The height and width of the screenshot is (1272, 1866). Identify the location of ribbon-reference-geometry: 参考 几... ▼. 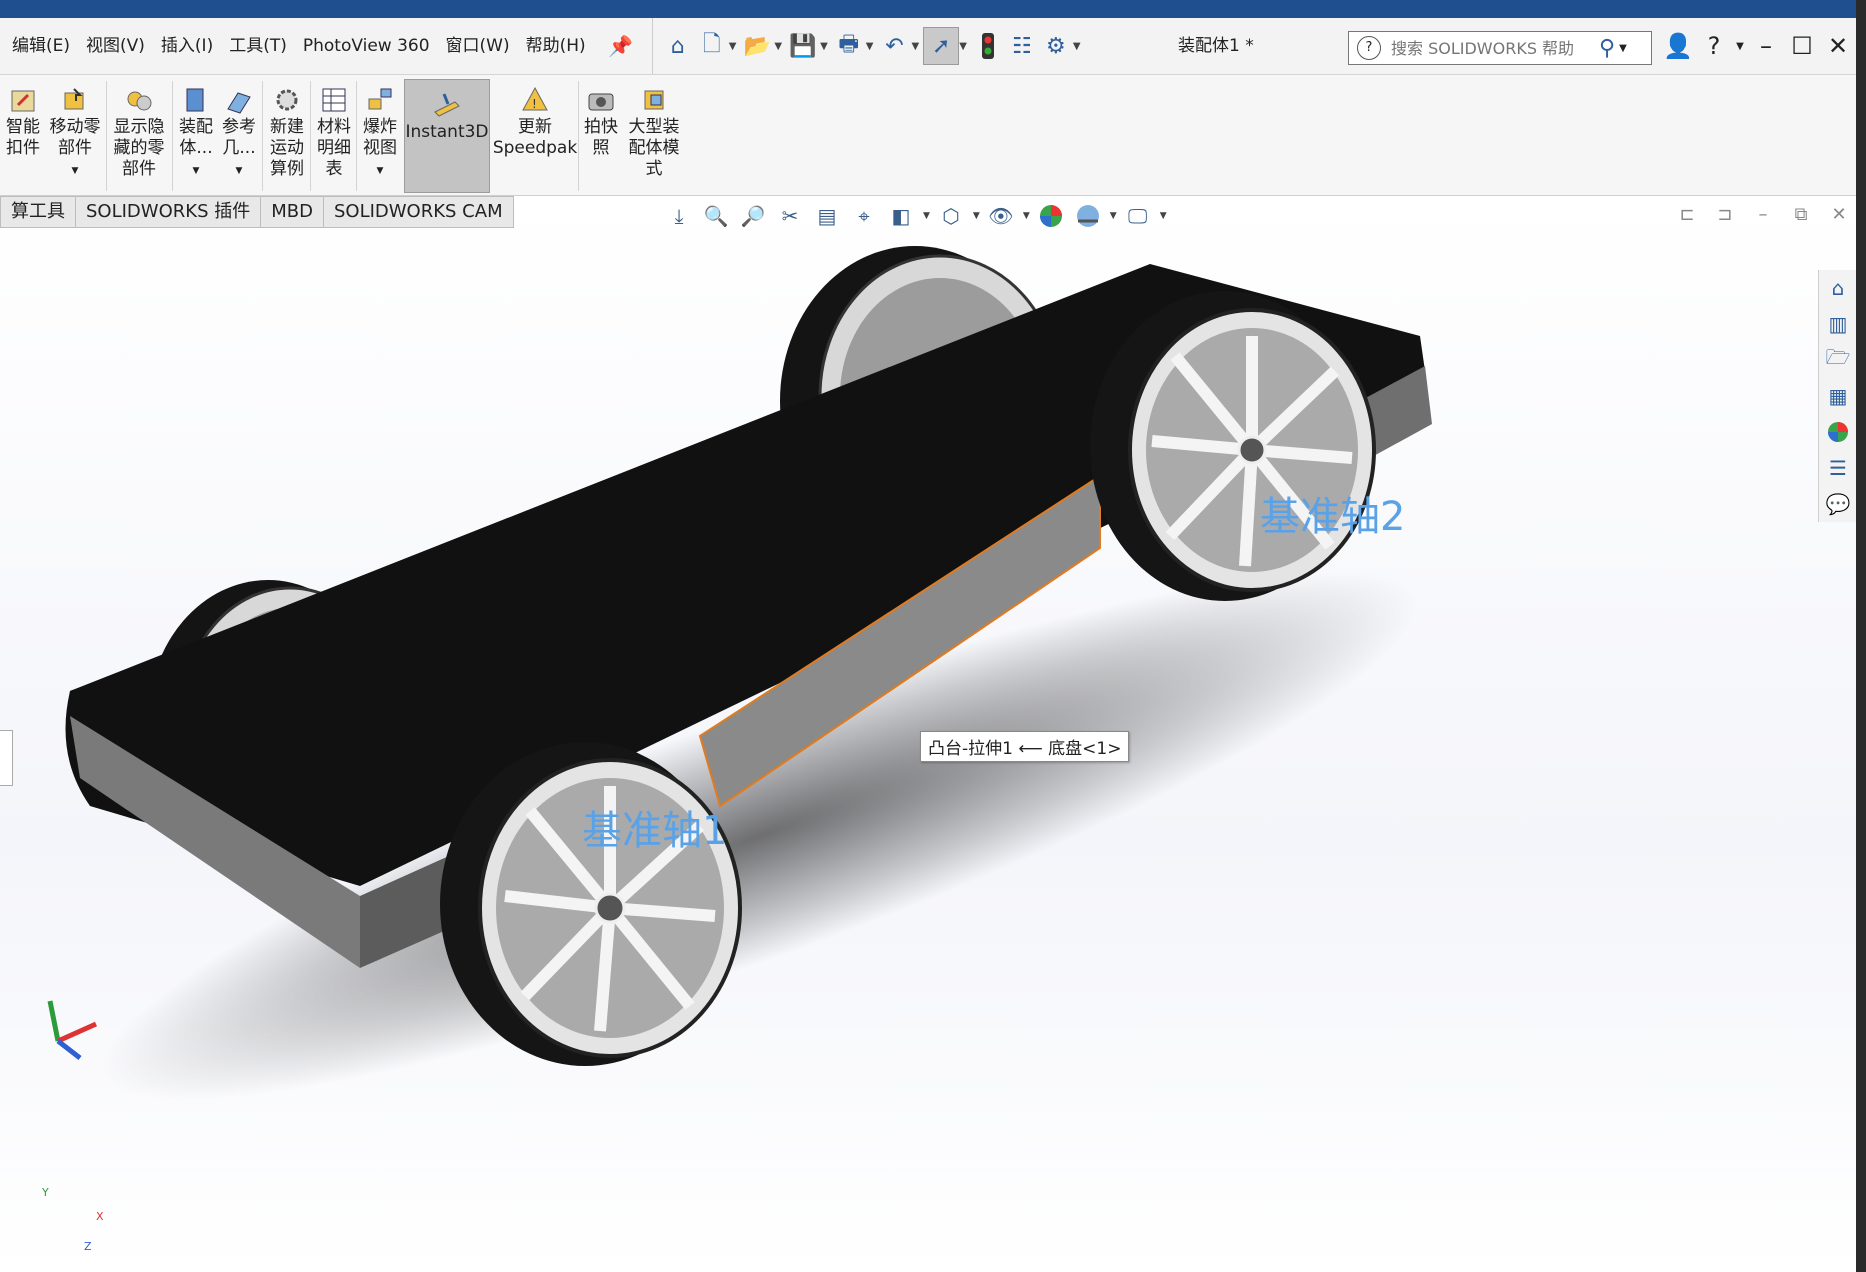
(239, 135).